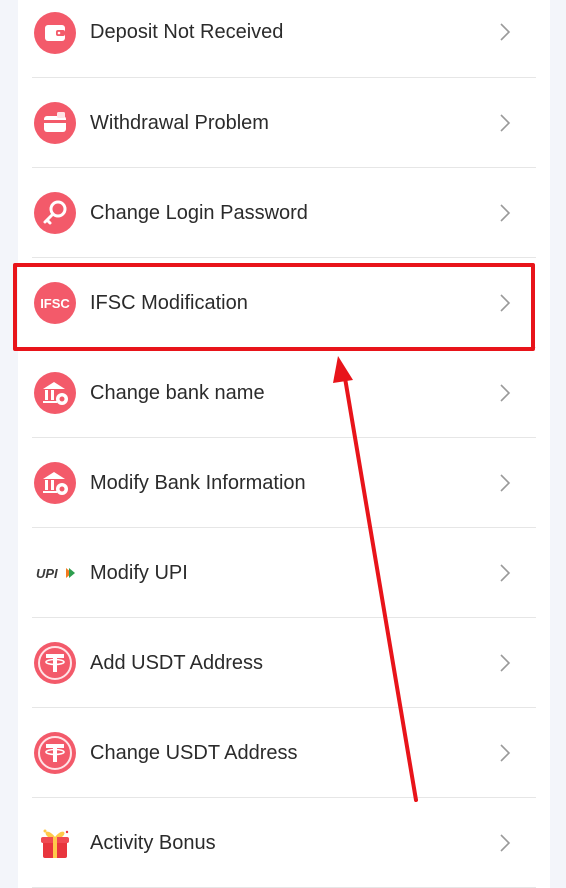 The image size is (566, 888). Describe the element at coordinates (187, 32) in the screenshot. I see `menu-item-label: Deposit Not Received` at that location.